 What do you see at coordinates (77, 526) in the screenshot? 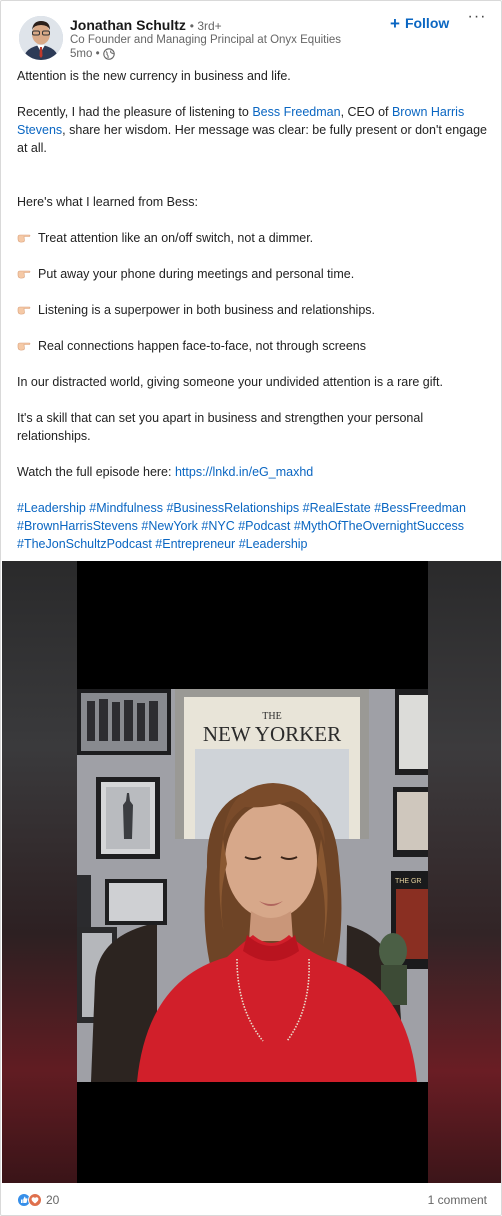
I see `hashtag-link: #BrownHarrisStevens` at bounding box center [77, 526].